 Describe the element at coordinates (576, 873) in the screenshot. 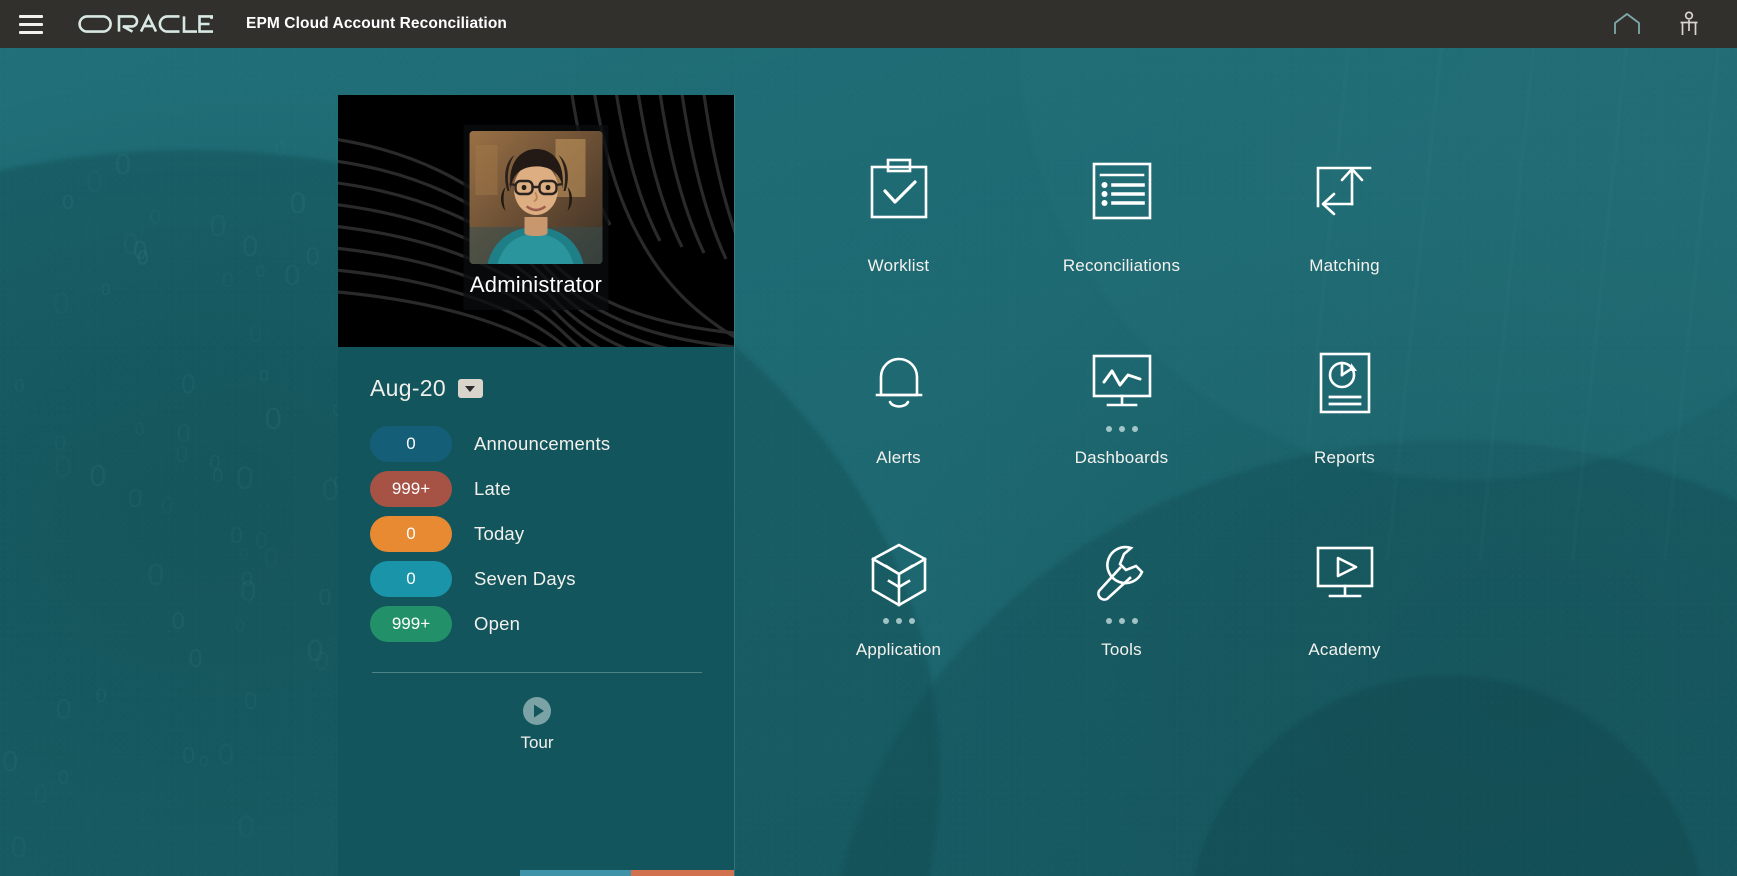

I see `accent-segment-teal` at that location.